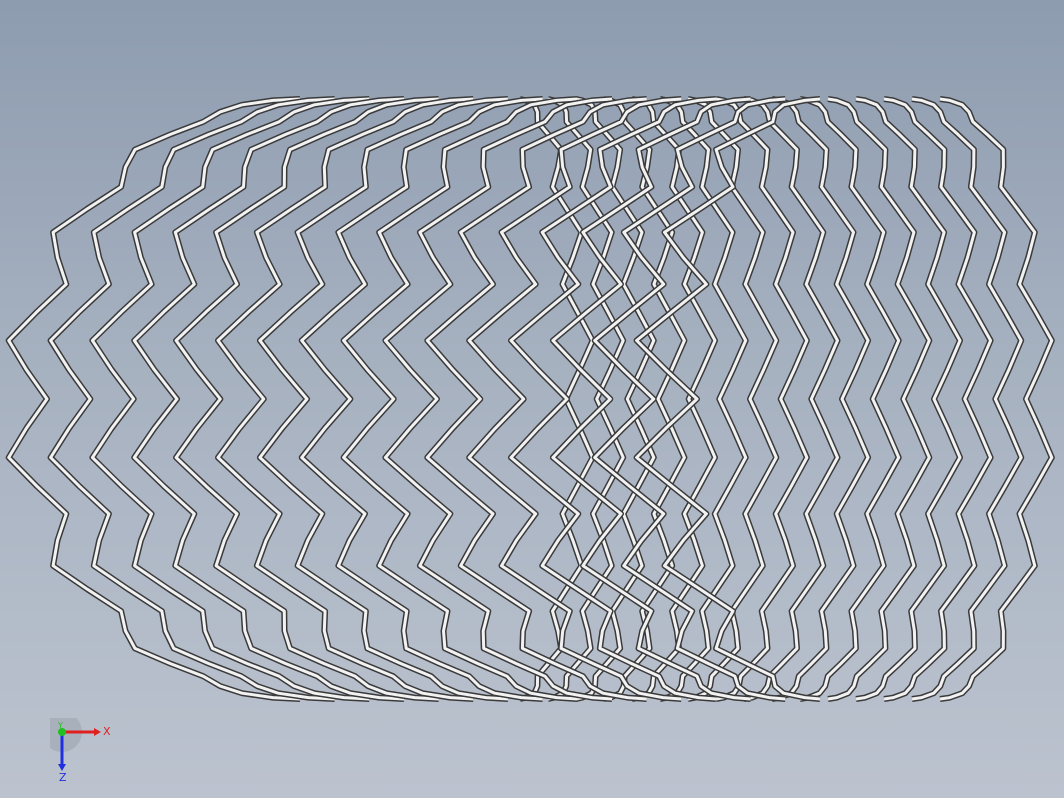 Image resolution: width=1064 pixels, height=798 pixels. I want to click on y-axis-label: Y, so click(60, 725).